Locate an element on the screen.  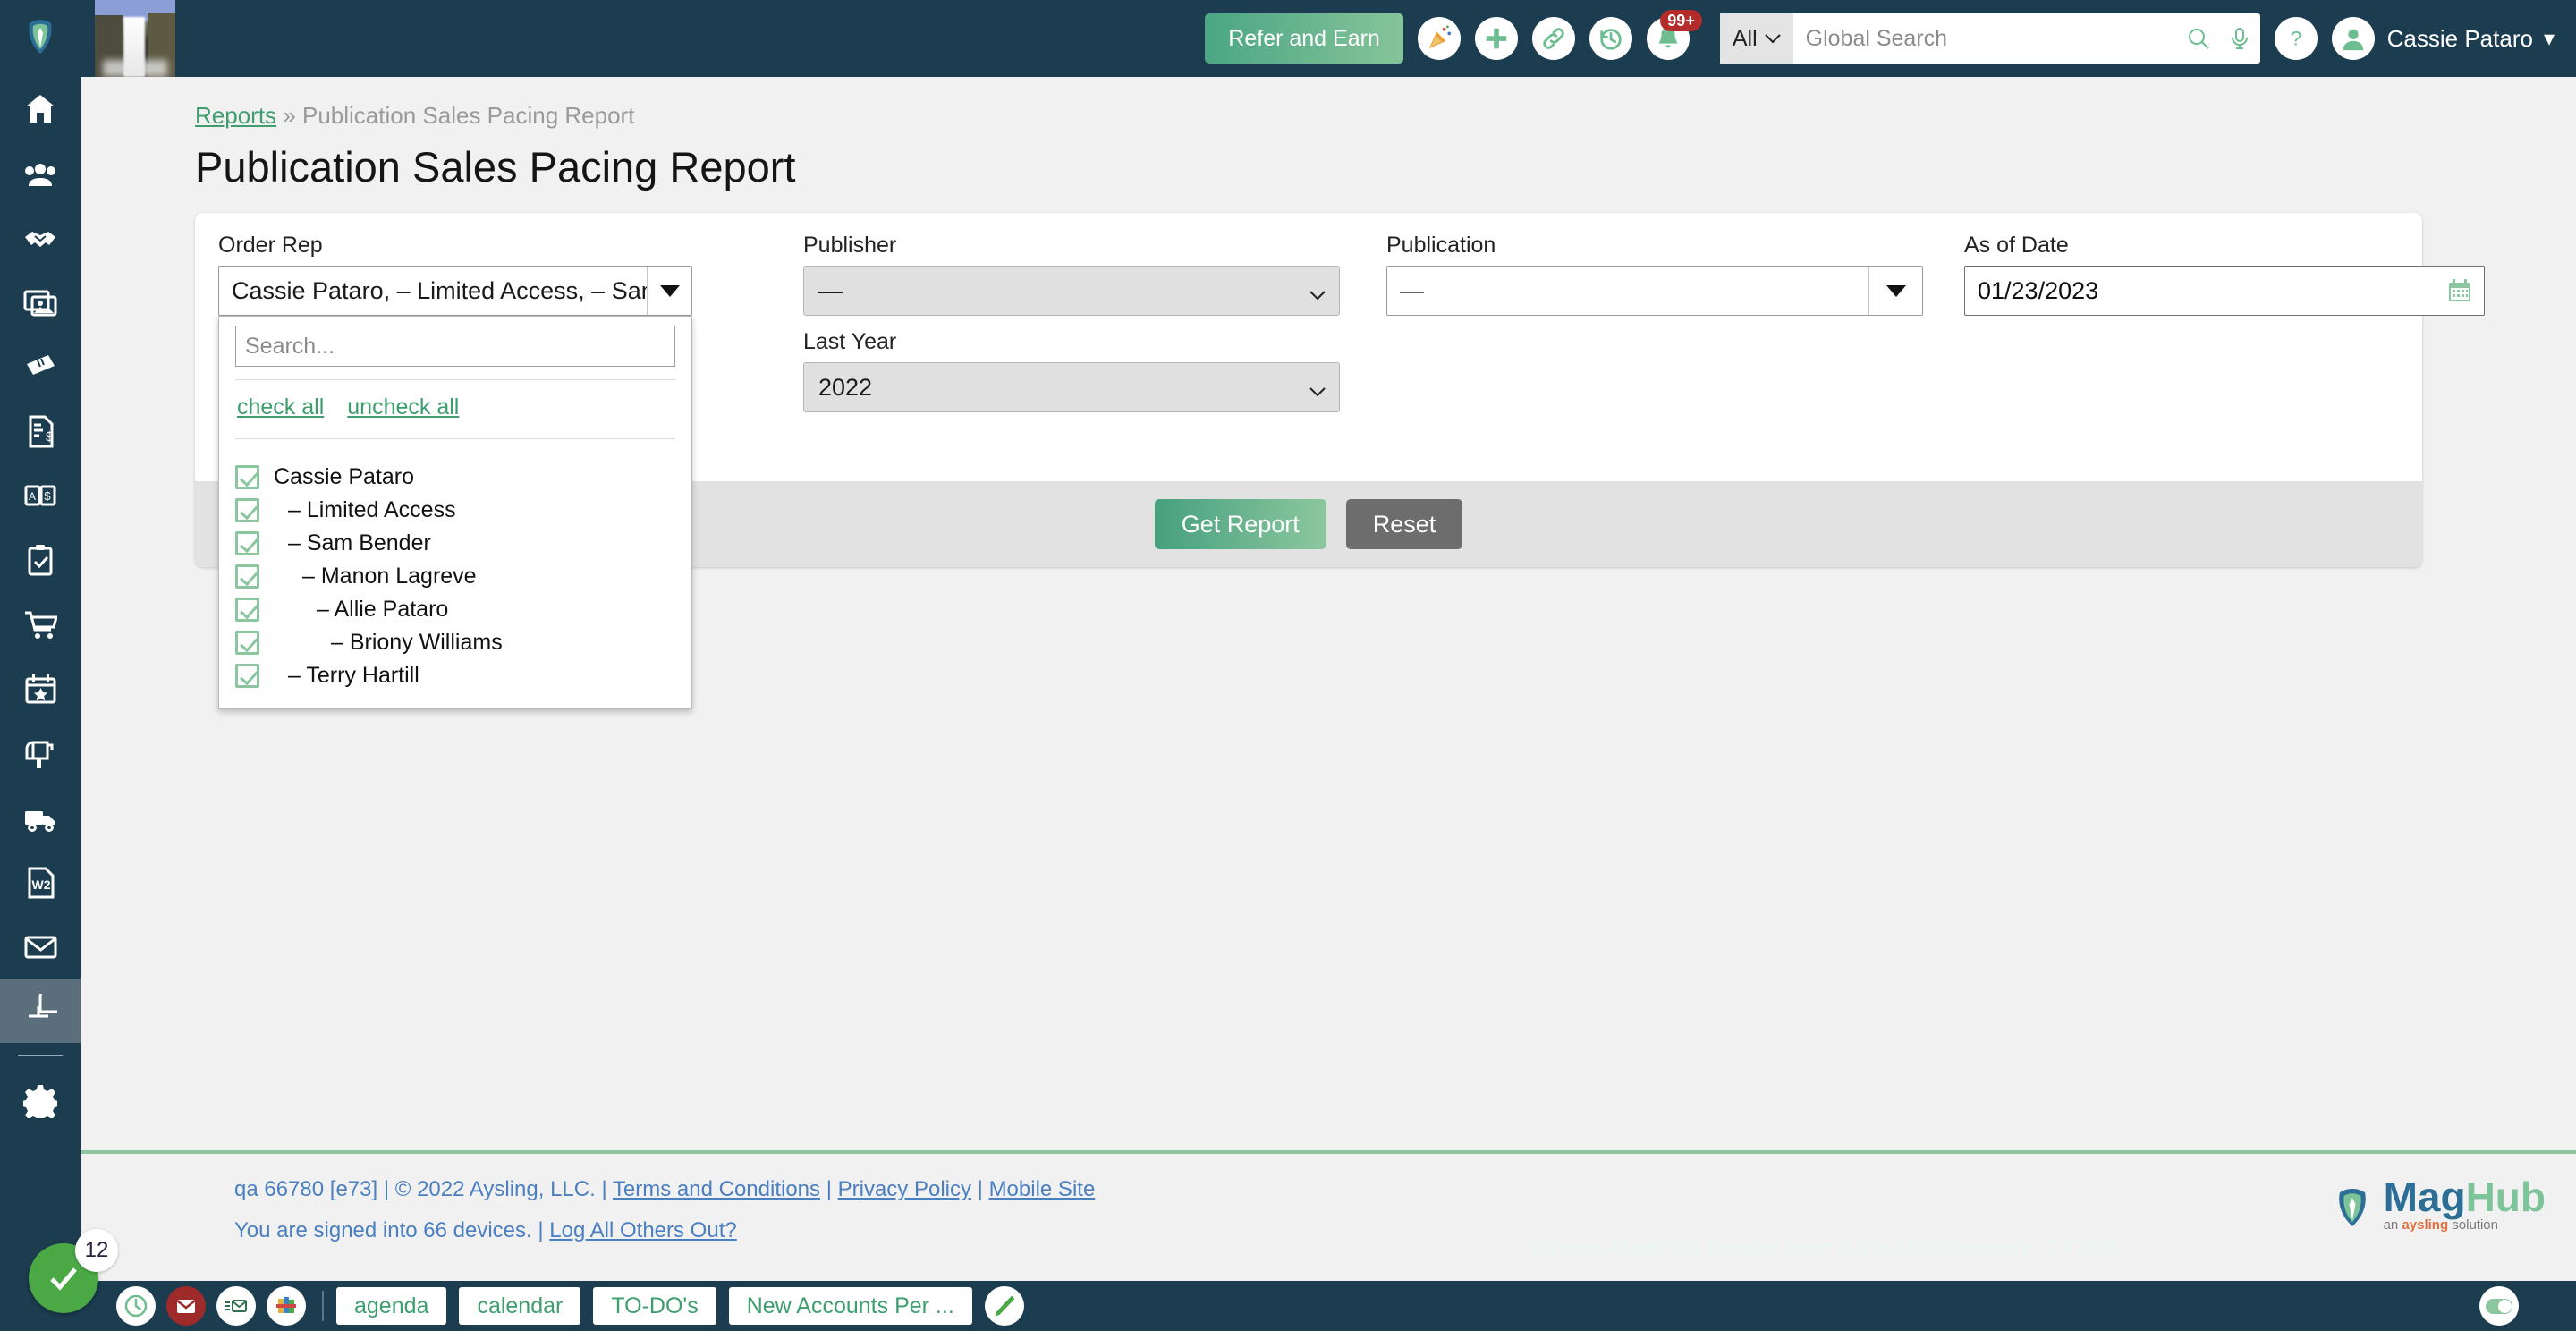
taskbar-tab: TO-DO's is located at coordinates (654, 1306).